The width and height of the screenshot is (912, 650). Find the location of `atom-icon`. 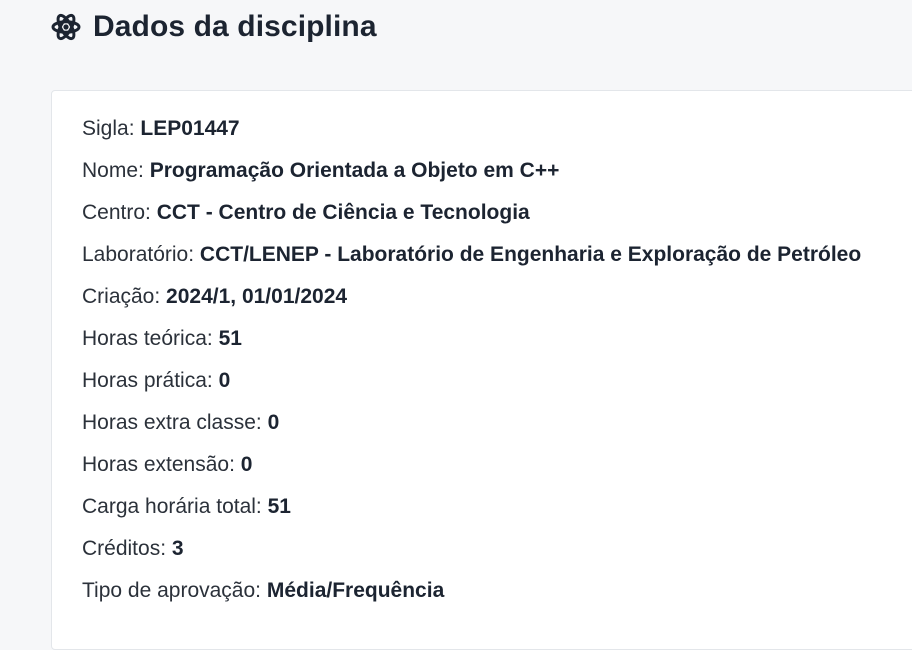

atom-icon is located at coordinates (66, 27).